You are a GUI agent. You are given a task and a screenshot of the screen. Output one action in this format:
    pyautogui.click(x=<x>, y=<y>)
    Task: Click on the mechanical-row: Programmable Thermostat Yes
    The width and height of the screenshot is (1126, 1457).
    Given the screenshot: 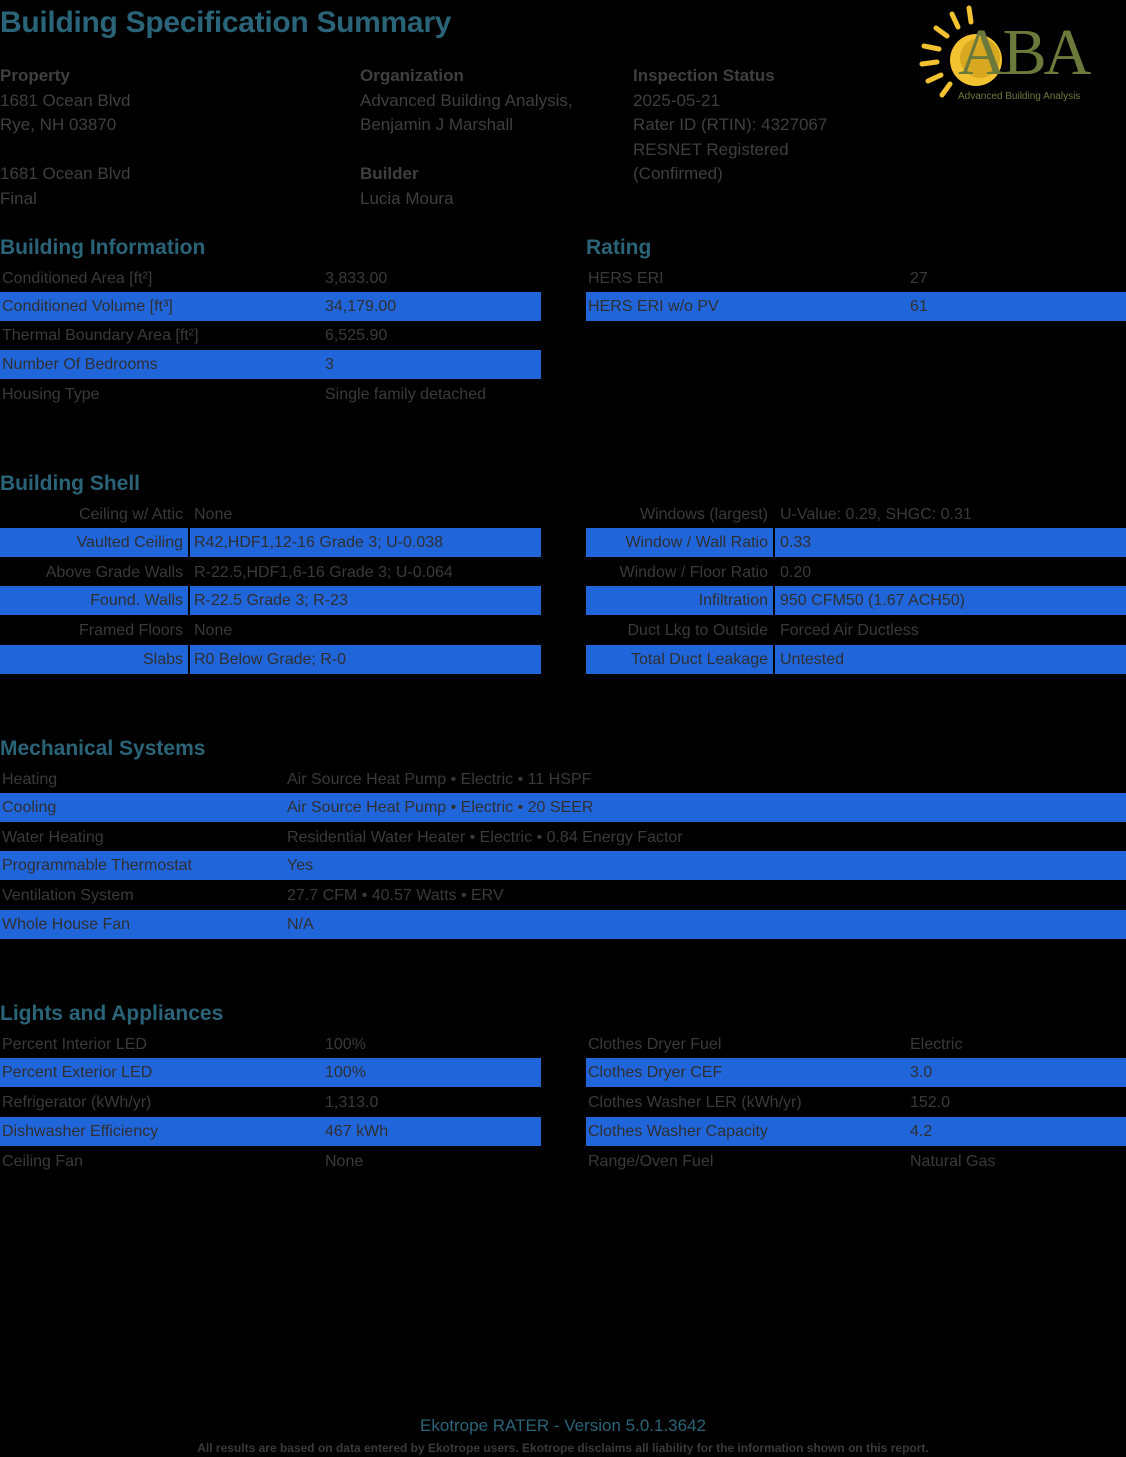 What is the action you would take?
    pyautogui.click(x=563, y=865)
    